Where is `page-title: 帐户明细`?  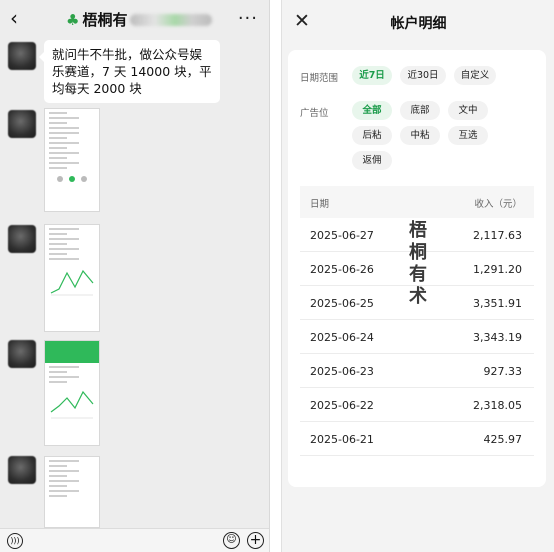 page-title: 帐户明细 is located at coordinates (418, 24).